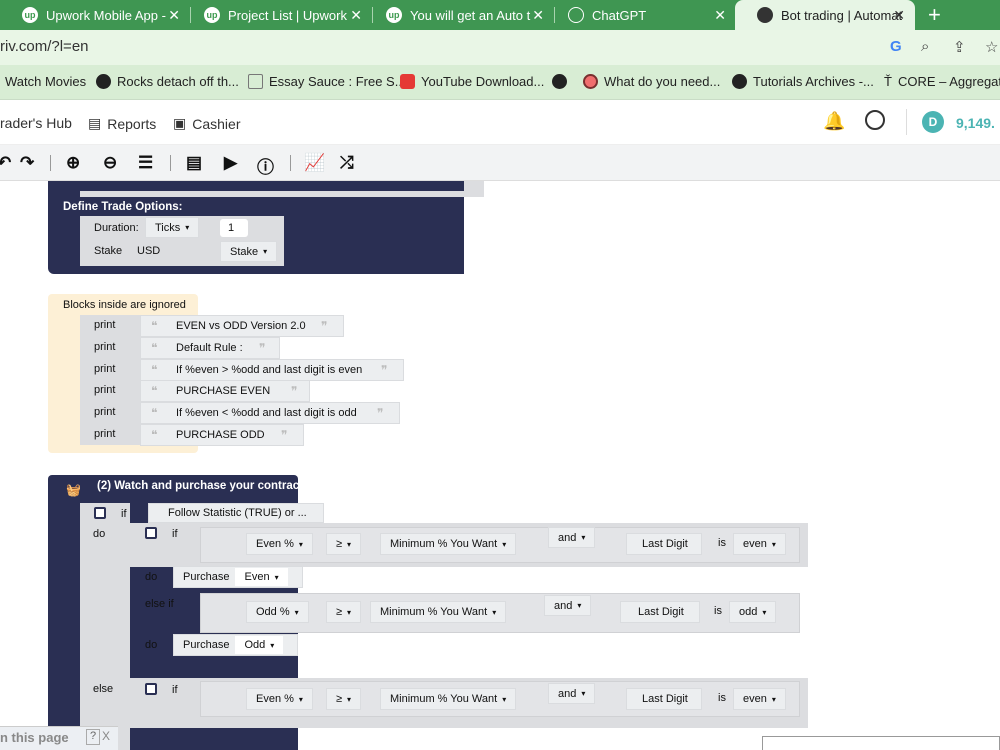 This screenshot has height=750, width=1000. What do you see at coordinates (105, 626) in the screenshot?
I see `if-else-block` at bounding box center [105, 626].